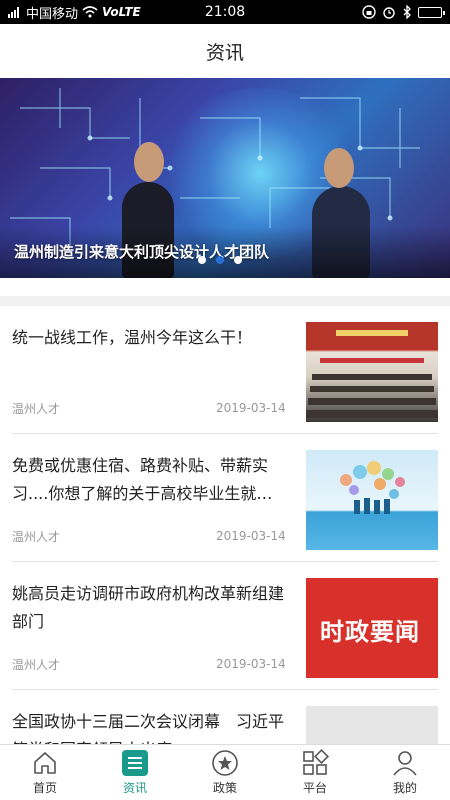 This screenshot has height=800, width=450. I want to click on news-title: 姚高员走访调研市政府机构改革新组建部门, so click(148, 607).